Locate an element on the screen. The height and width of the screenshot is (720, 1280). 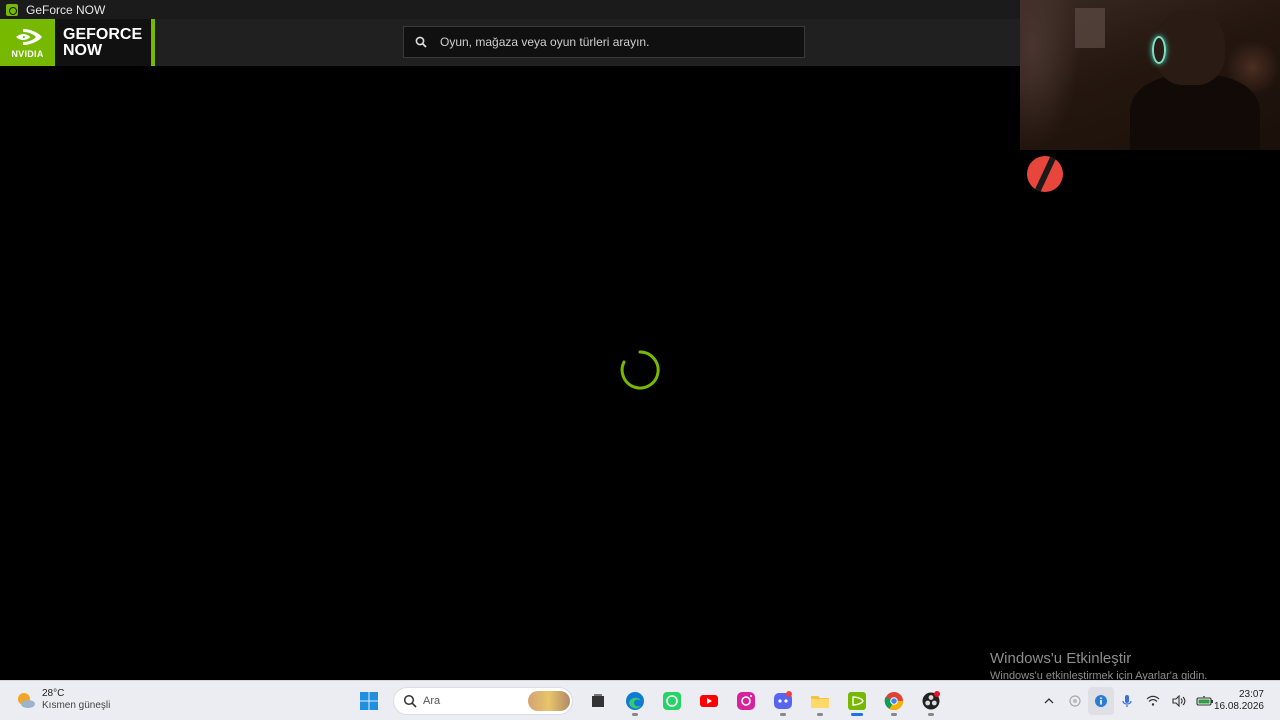
chrome-icon is located at coordinates (893, 701).